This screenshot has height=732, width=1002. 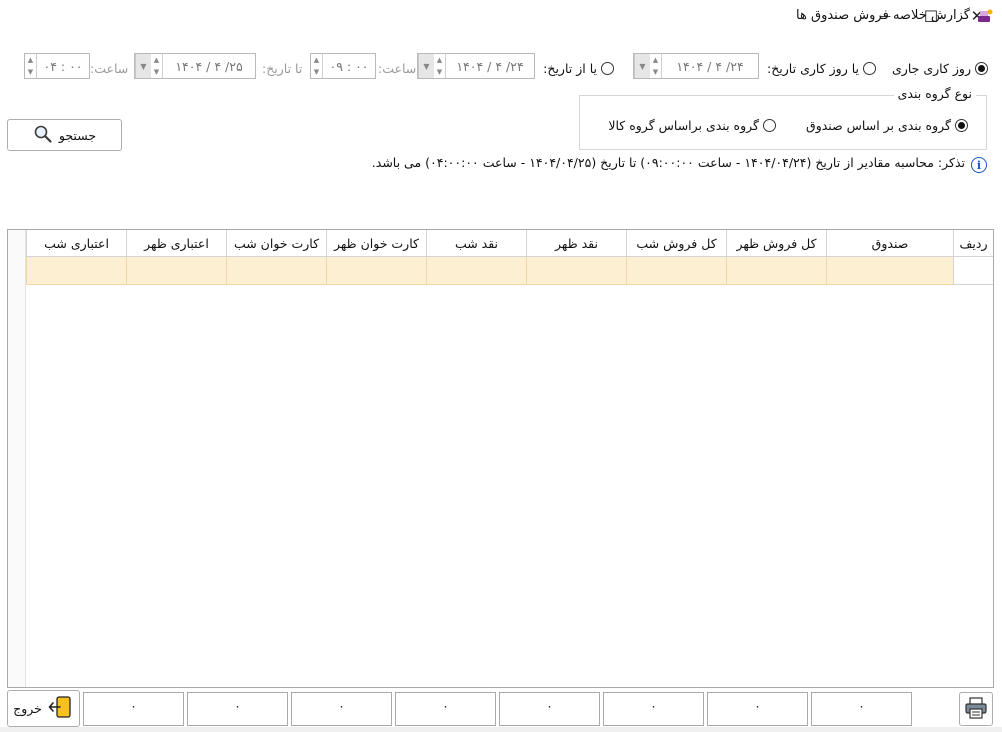 What do you see at coordinates (109, 68) in the screenshot?
I see `to-time-label: ساعت:` at bounding box center [109, 68].